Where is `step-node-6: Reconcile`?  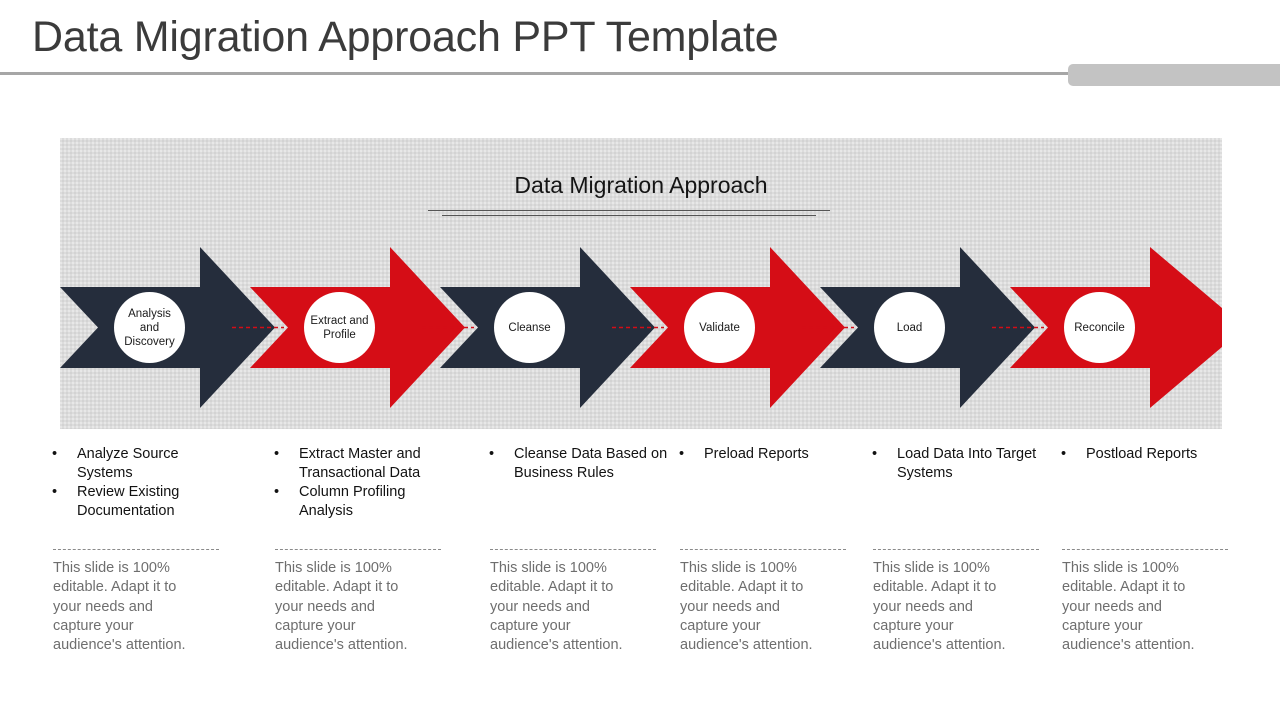
step-node-6: Reconcile is located at coordinates (1099, 327).